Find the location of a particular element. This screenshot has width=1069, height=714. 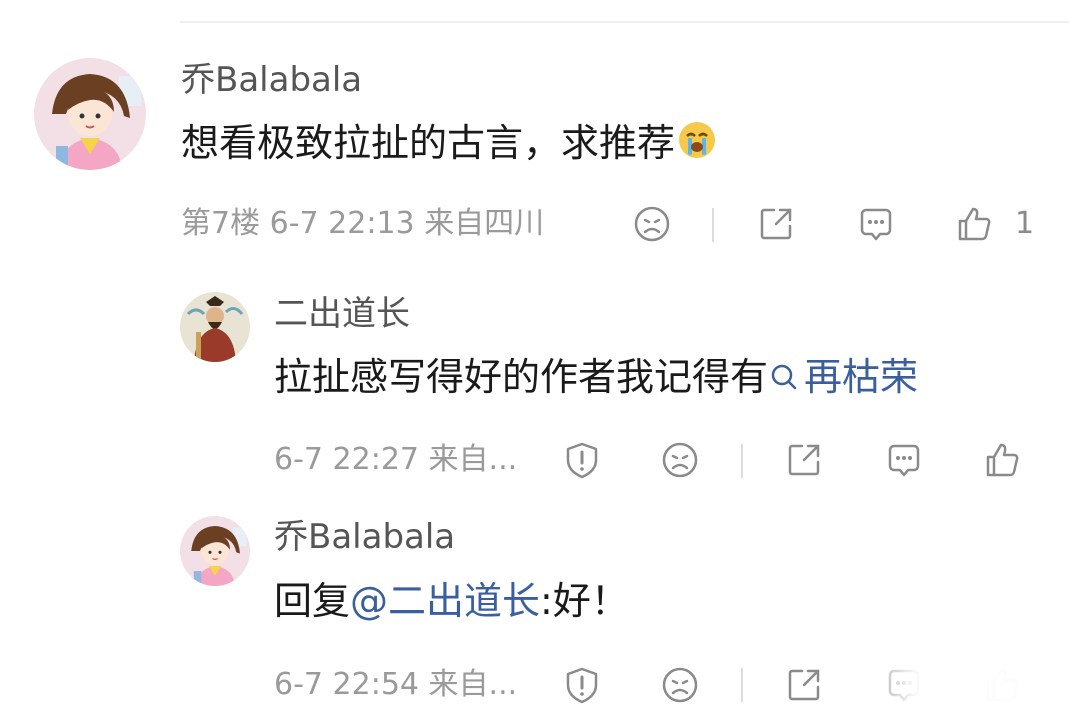

comment-meta: 第7楼 6-7 22:13 来自四川 is located at coordinates (362, 224).